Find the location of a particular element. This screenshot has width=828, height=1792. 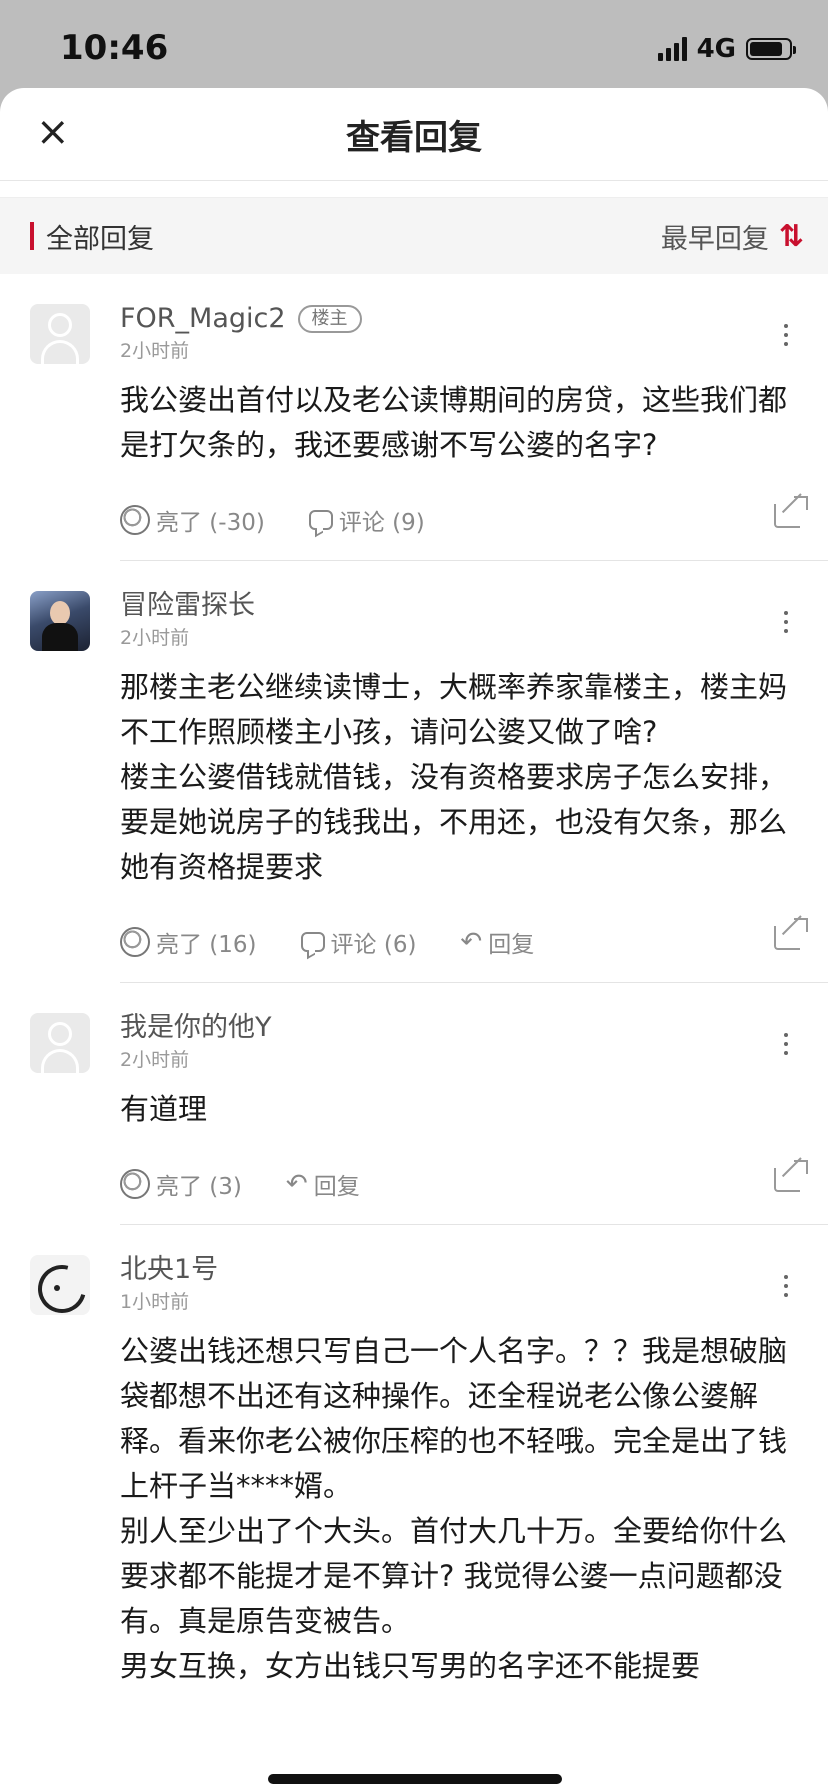

reply-paragraph: 有道理 is located at coordinates (164, 1109).